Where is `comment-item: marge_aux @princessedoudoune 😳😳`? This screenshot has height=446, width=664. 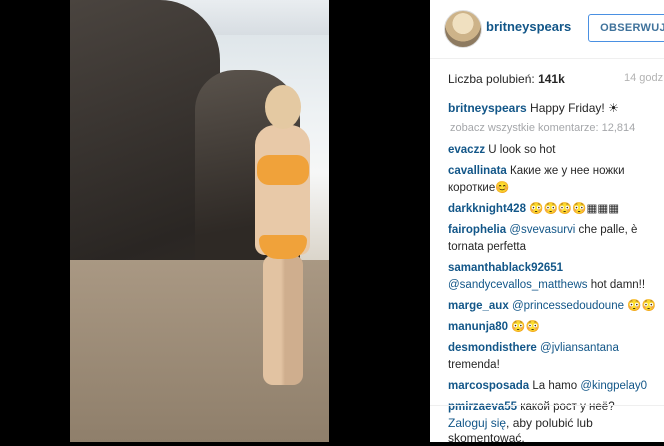 comment-item: marge_aux @princessedoudoune 😳😳 is located at coordinates (554, 306).